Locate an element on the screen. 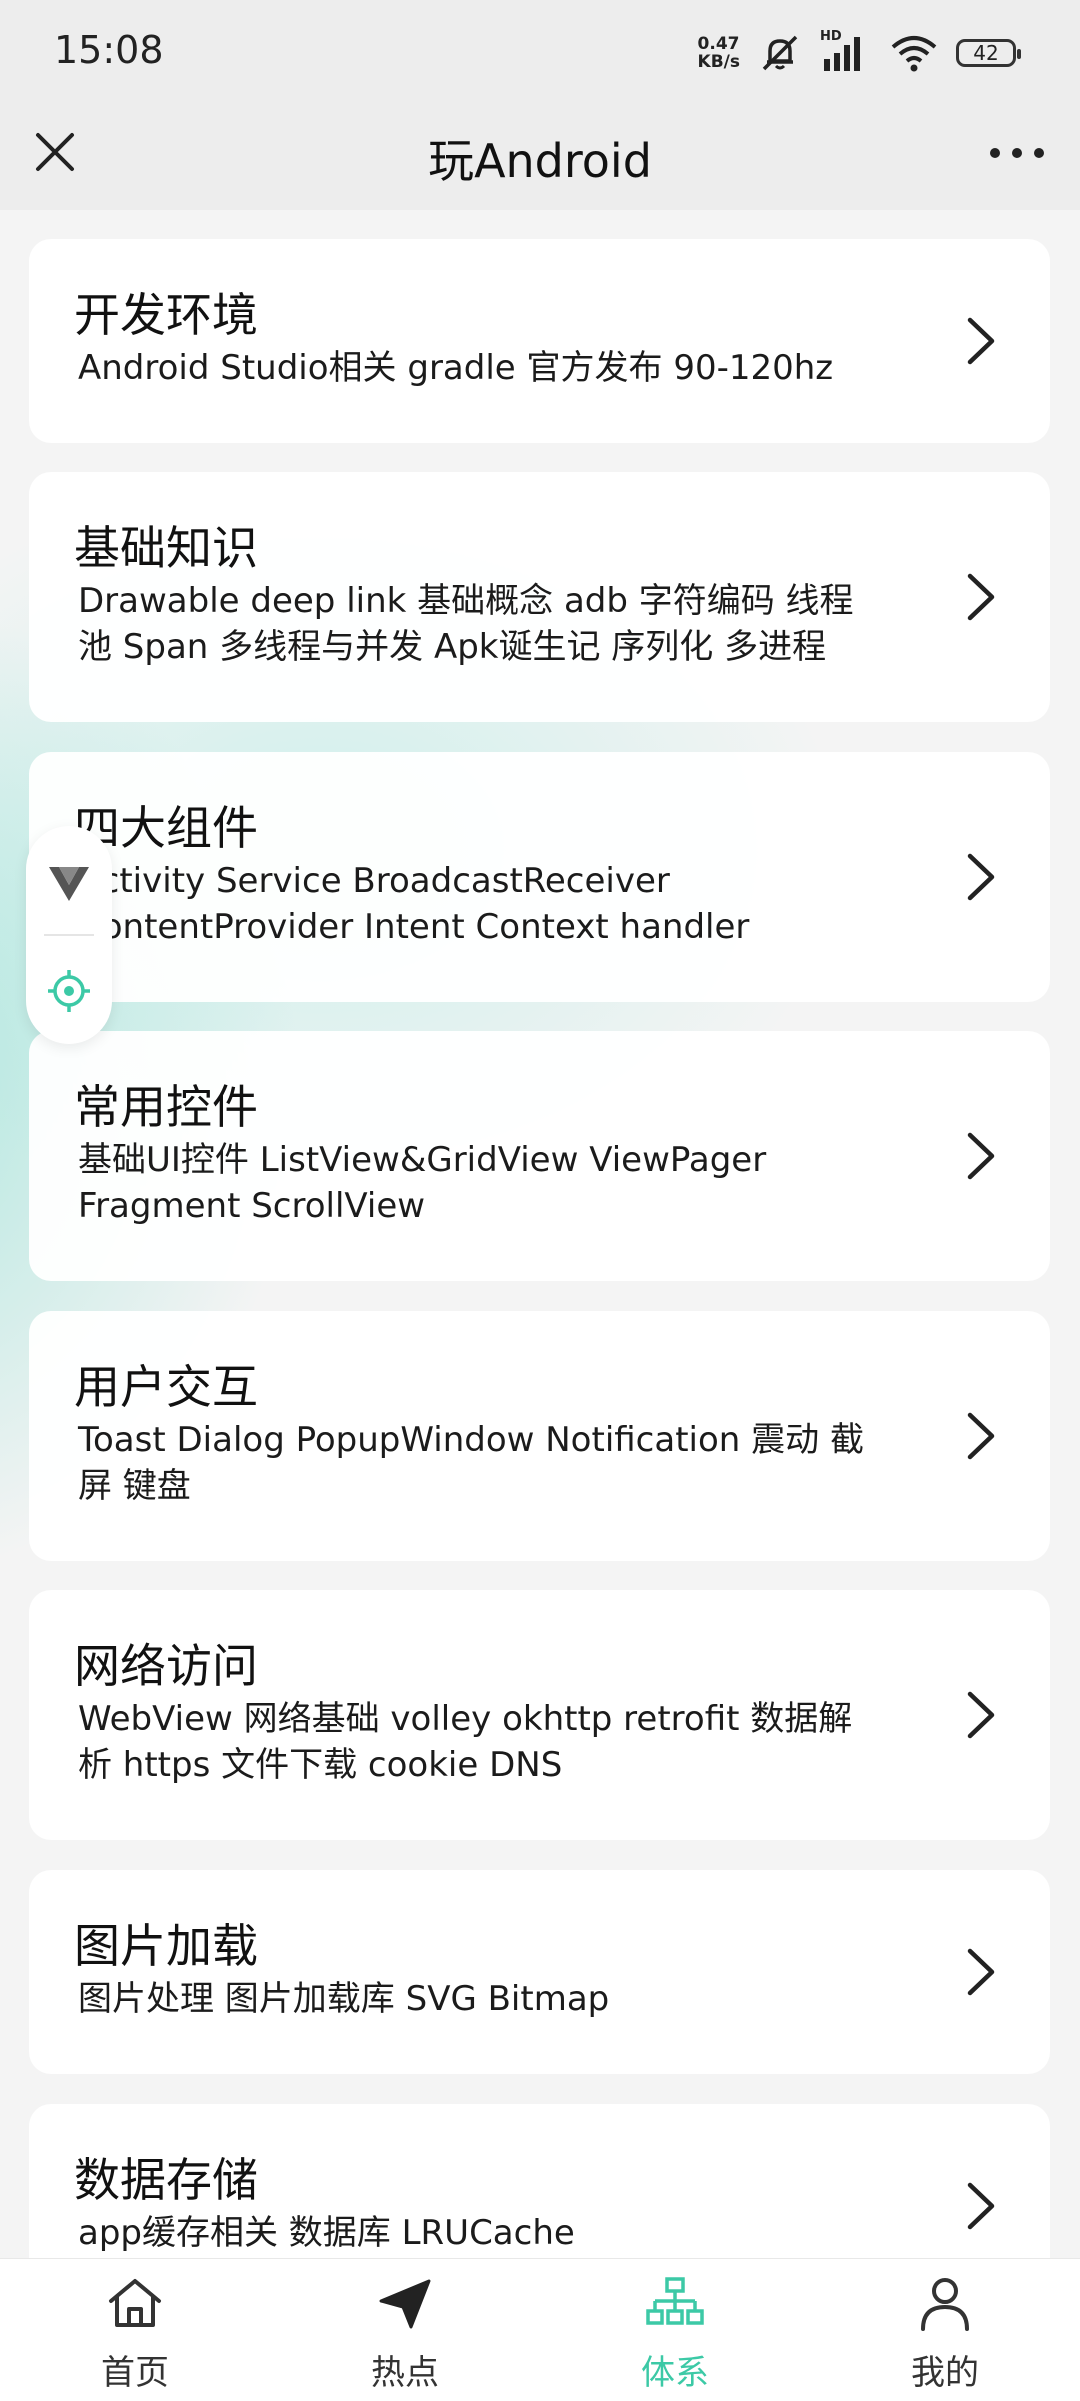 The image size is (1080, 2401). category-desc: 图片处理 图片加载库 SVG Bitmap is located at coordinates (344, 1999).